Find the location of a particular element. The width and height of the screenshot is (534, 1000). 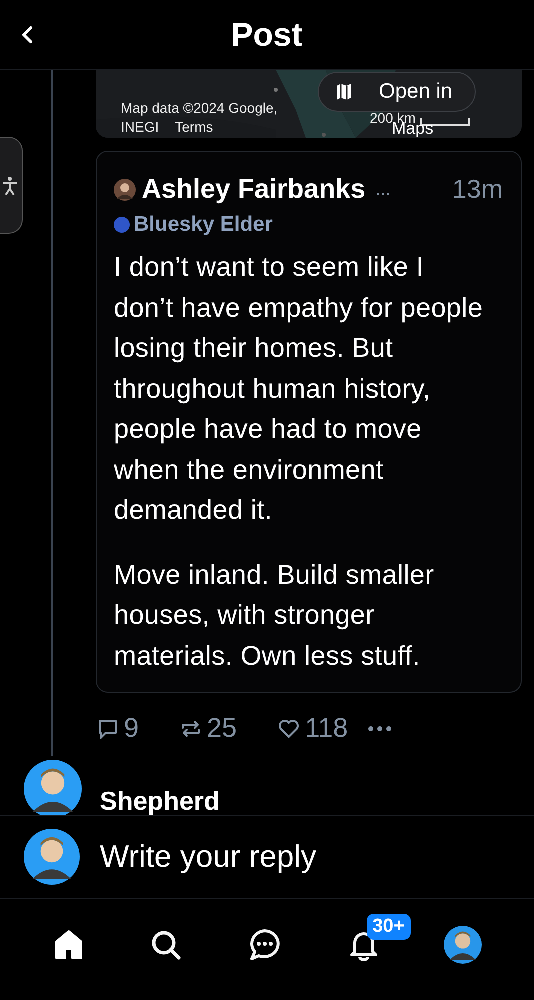

more-icon is located at coordinates (380, 729).